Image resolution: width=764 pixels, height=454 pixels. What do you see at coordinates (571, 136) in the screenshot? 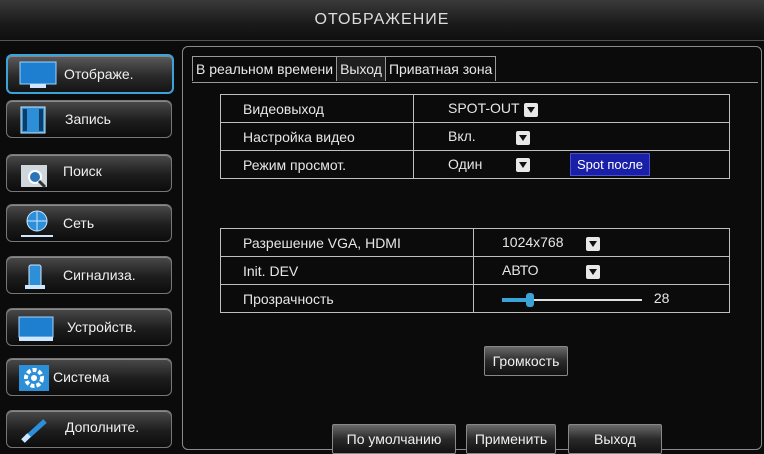
I see `video-setup-select: Вкл.` at bounding box center [571, 136].